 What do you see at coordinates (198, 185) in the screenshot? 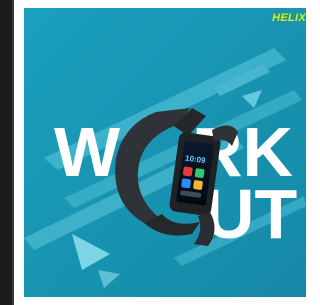
I see `steps-tile` at bounding box center [198, 185].